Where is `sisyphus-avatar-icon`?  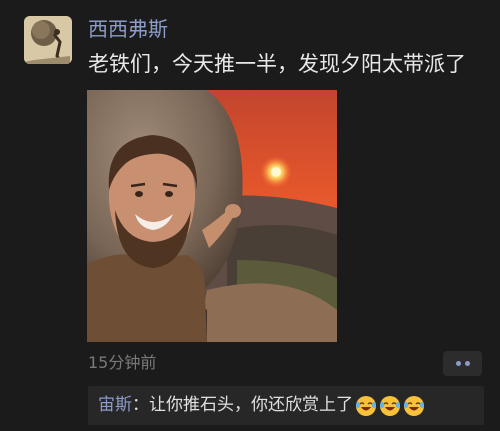
sisyphus-avatar-icon is located at coordinates (48, 40).